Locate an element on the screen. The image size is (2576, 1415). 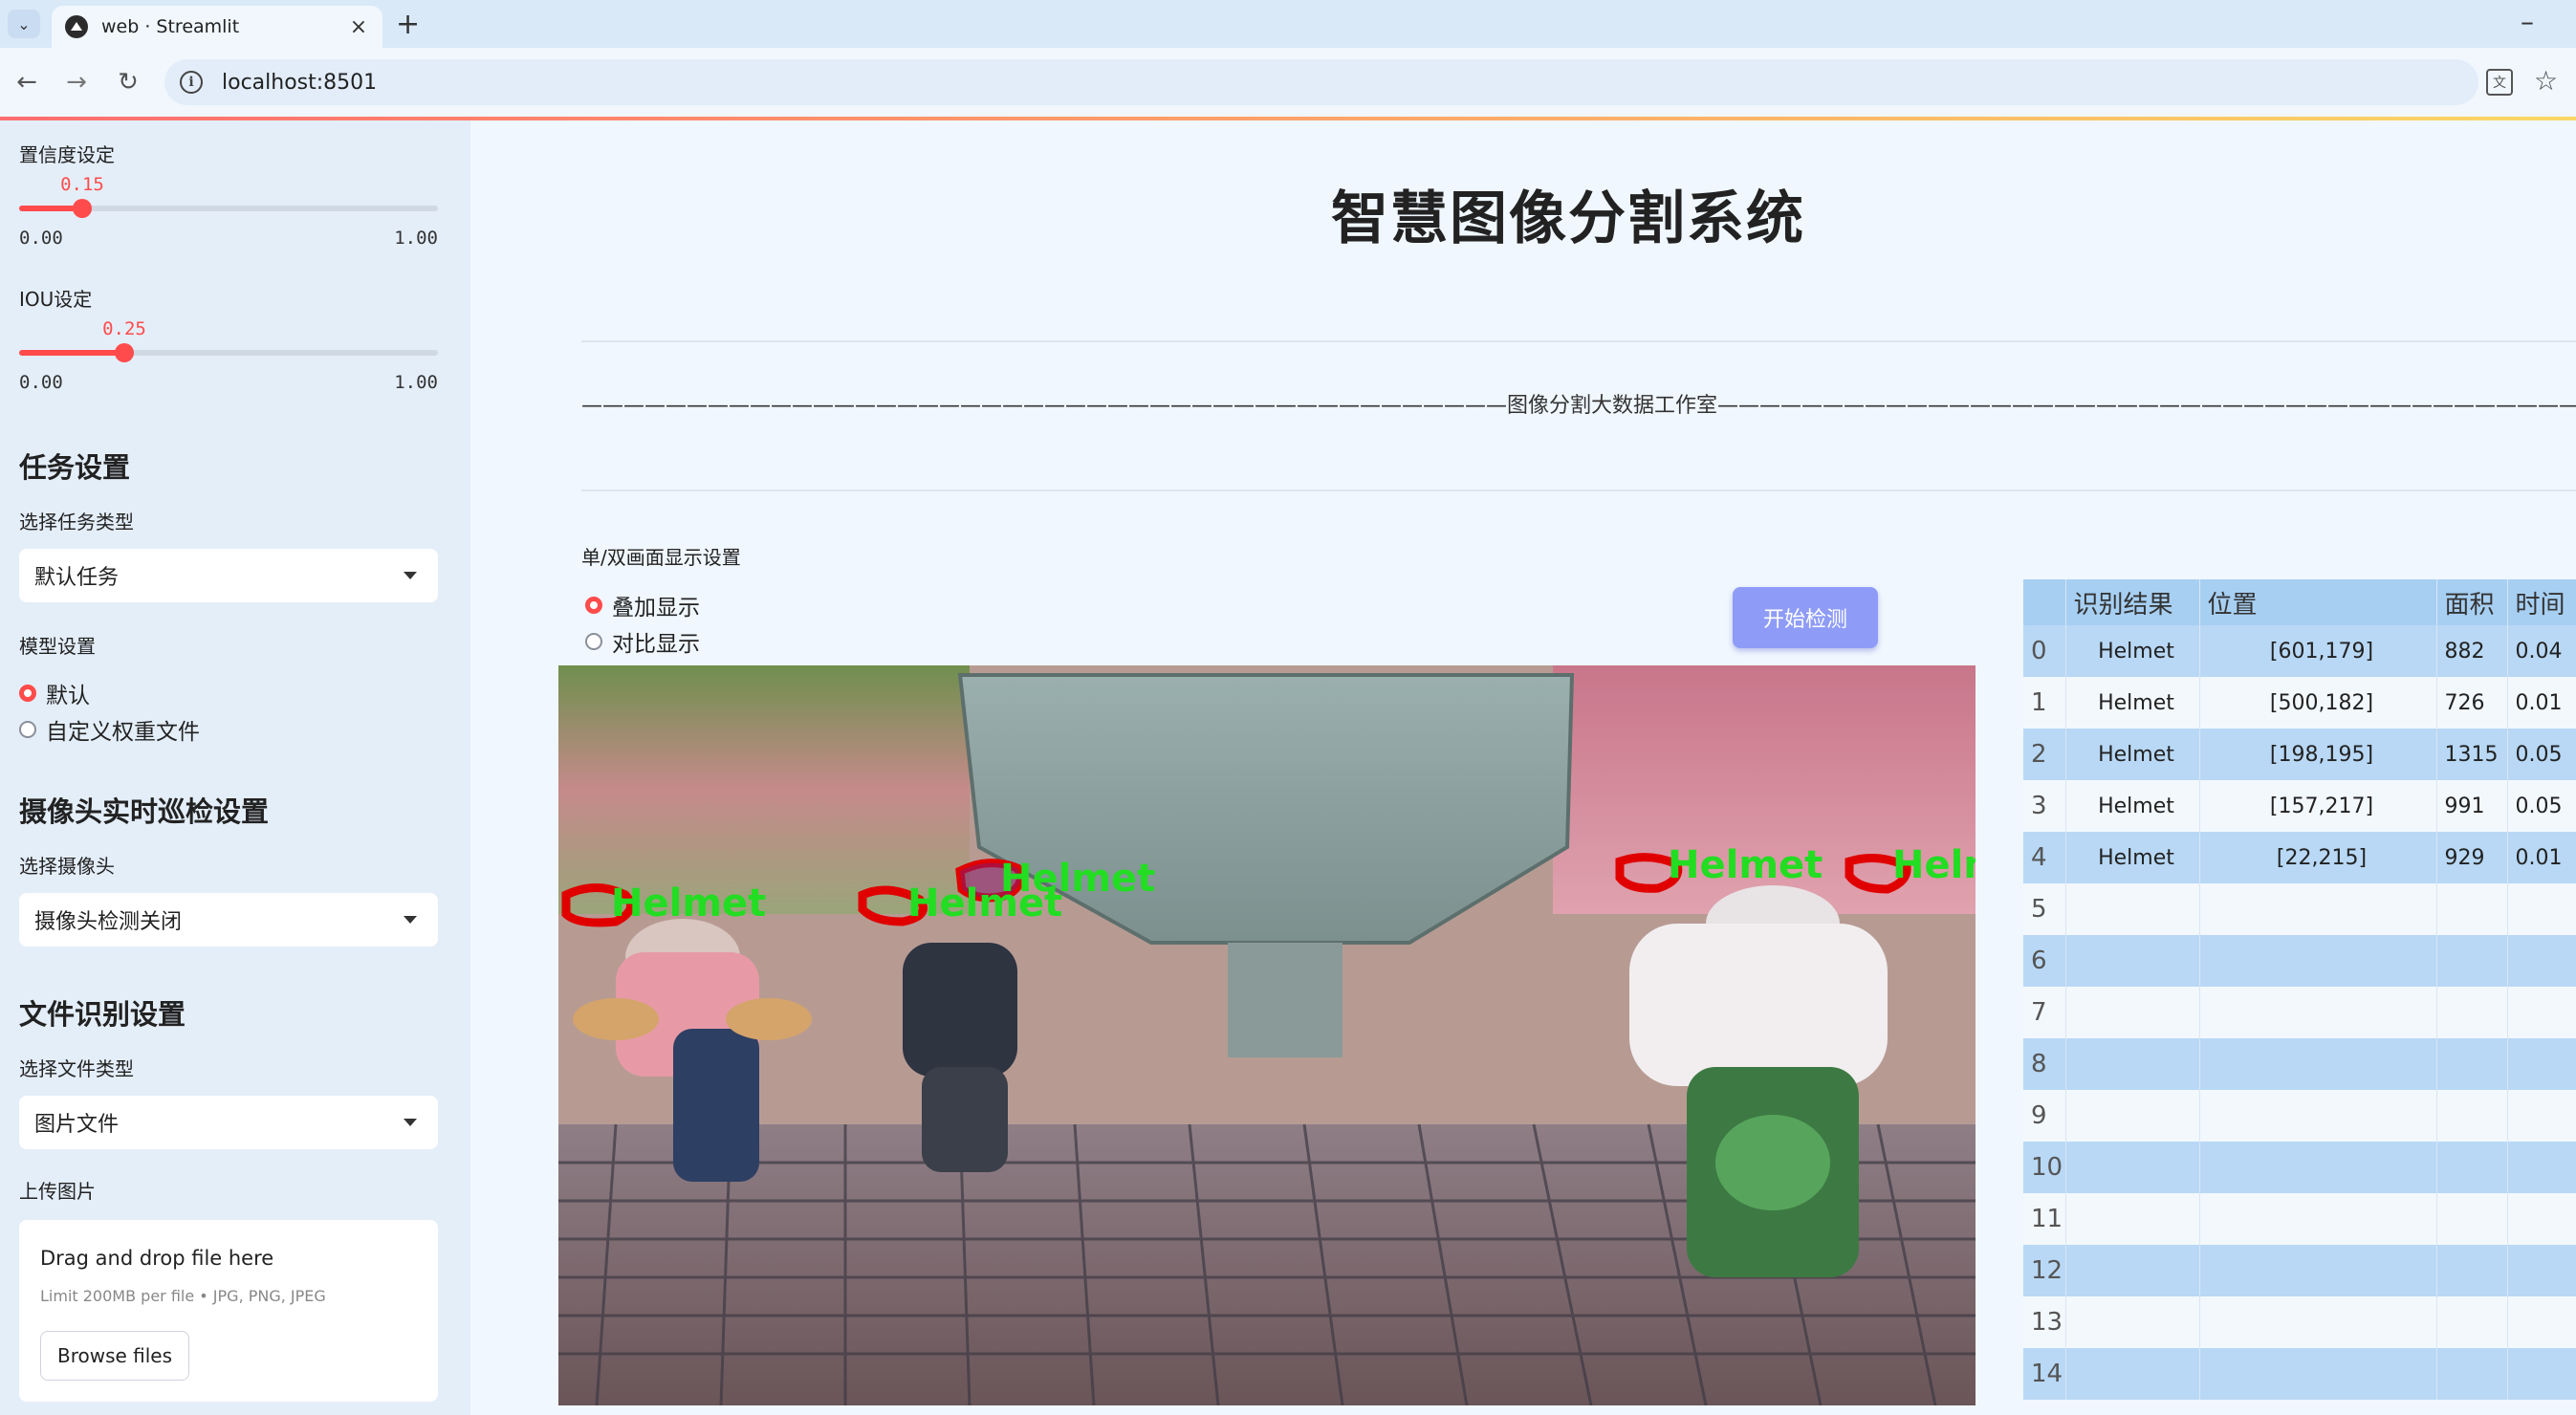
table-row: 14 is located at coordinates (2299, 1374).